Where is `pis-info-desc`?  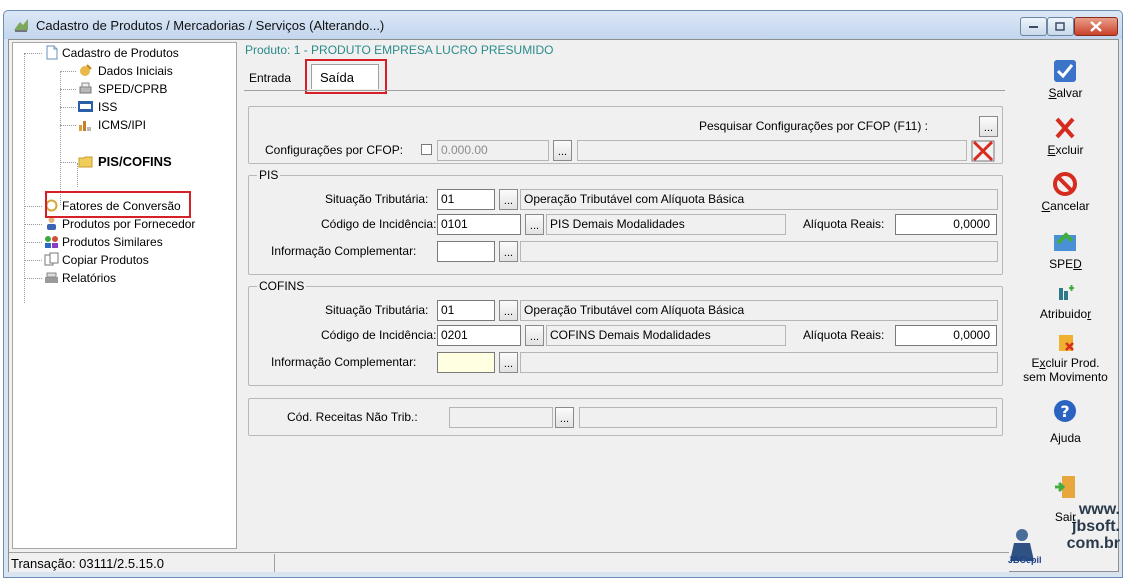 pis-info-desc is located at coordinates (759, 251).